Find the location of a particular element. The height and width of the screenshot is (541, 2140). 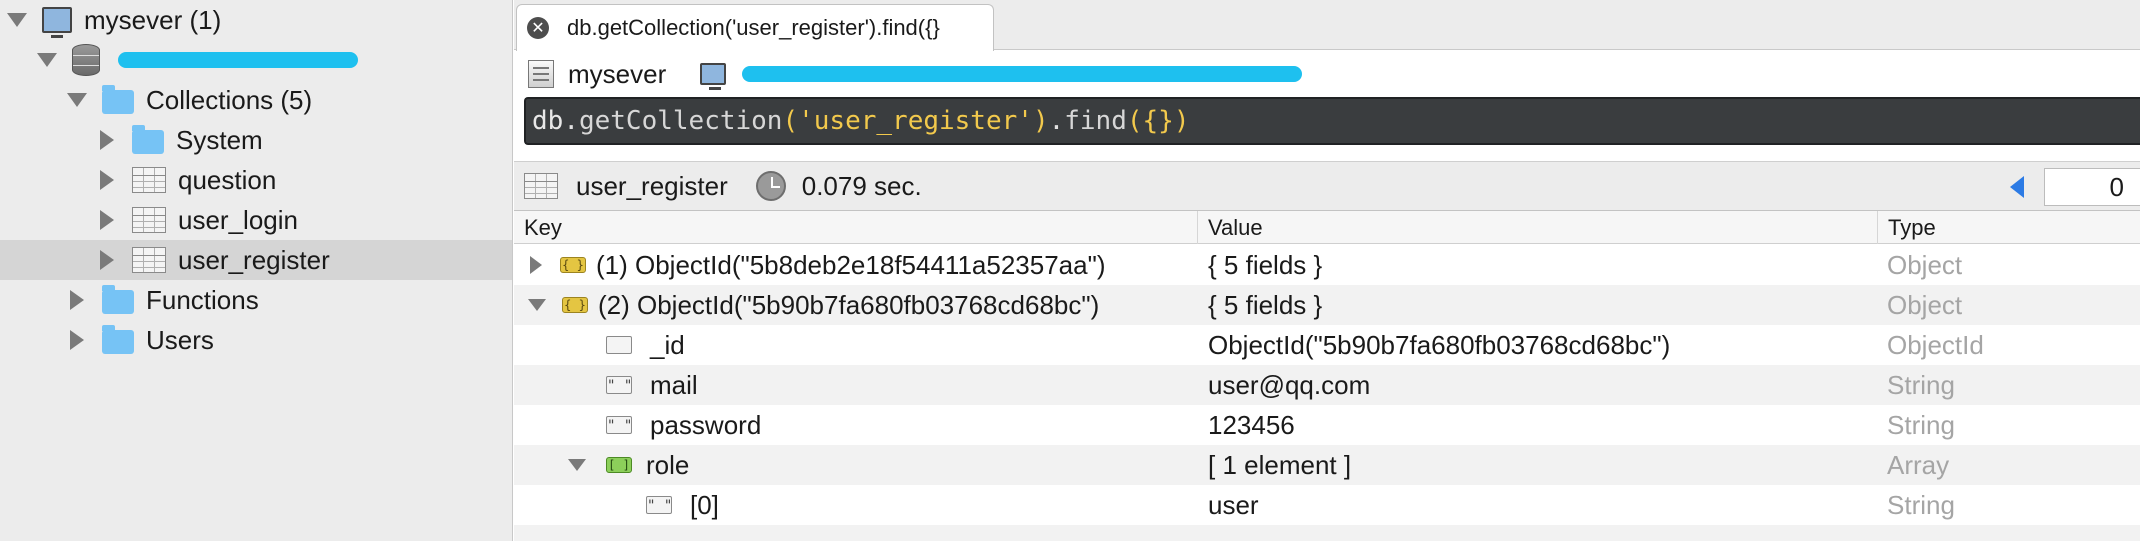

tree-item-question: question is located at coordinates (256, 180).